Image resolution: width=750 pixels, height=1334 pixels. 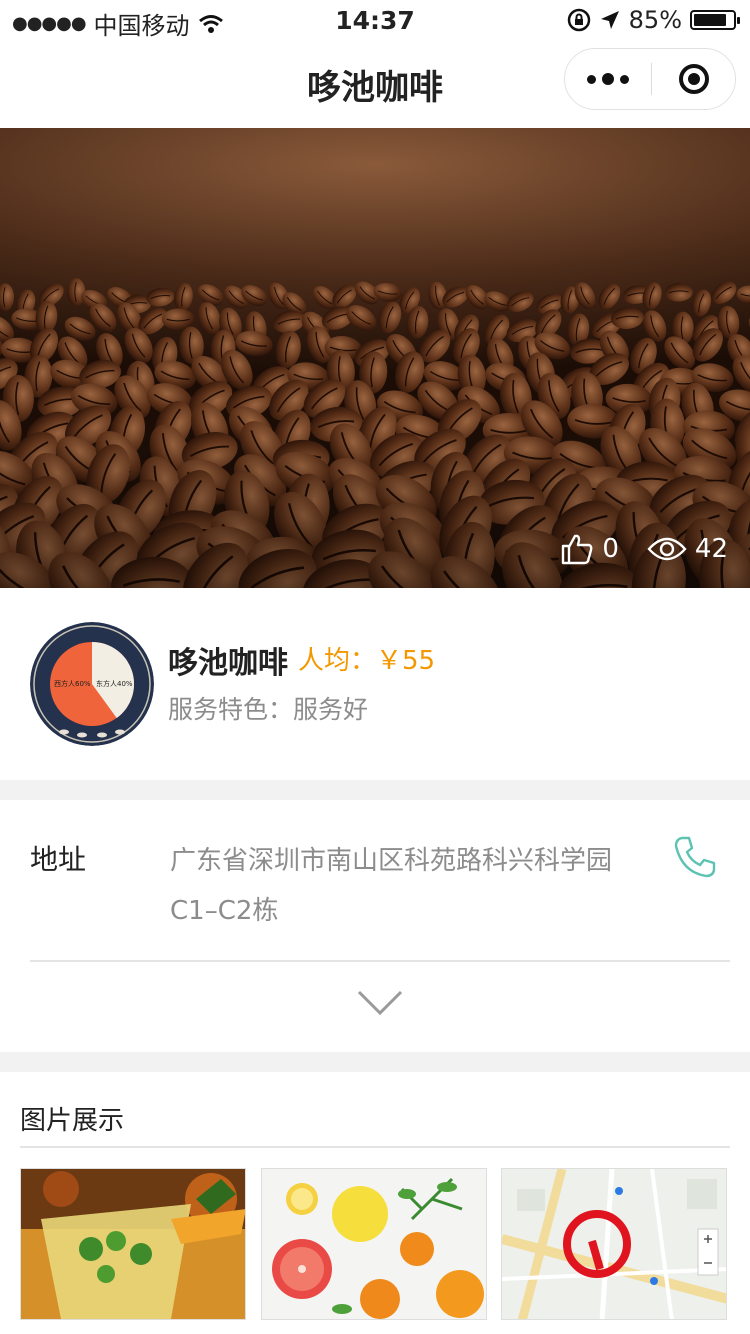 What do you see at coordinates (715, 20) in the screenshot?
I see `battery-icon` at bounding box center [715, 20].